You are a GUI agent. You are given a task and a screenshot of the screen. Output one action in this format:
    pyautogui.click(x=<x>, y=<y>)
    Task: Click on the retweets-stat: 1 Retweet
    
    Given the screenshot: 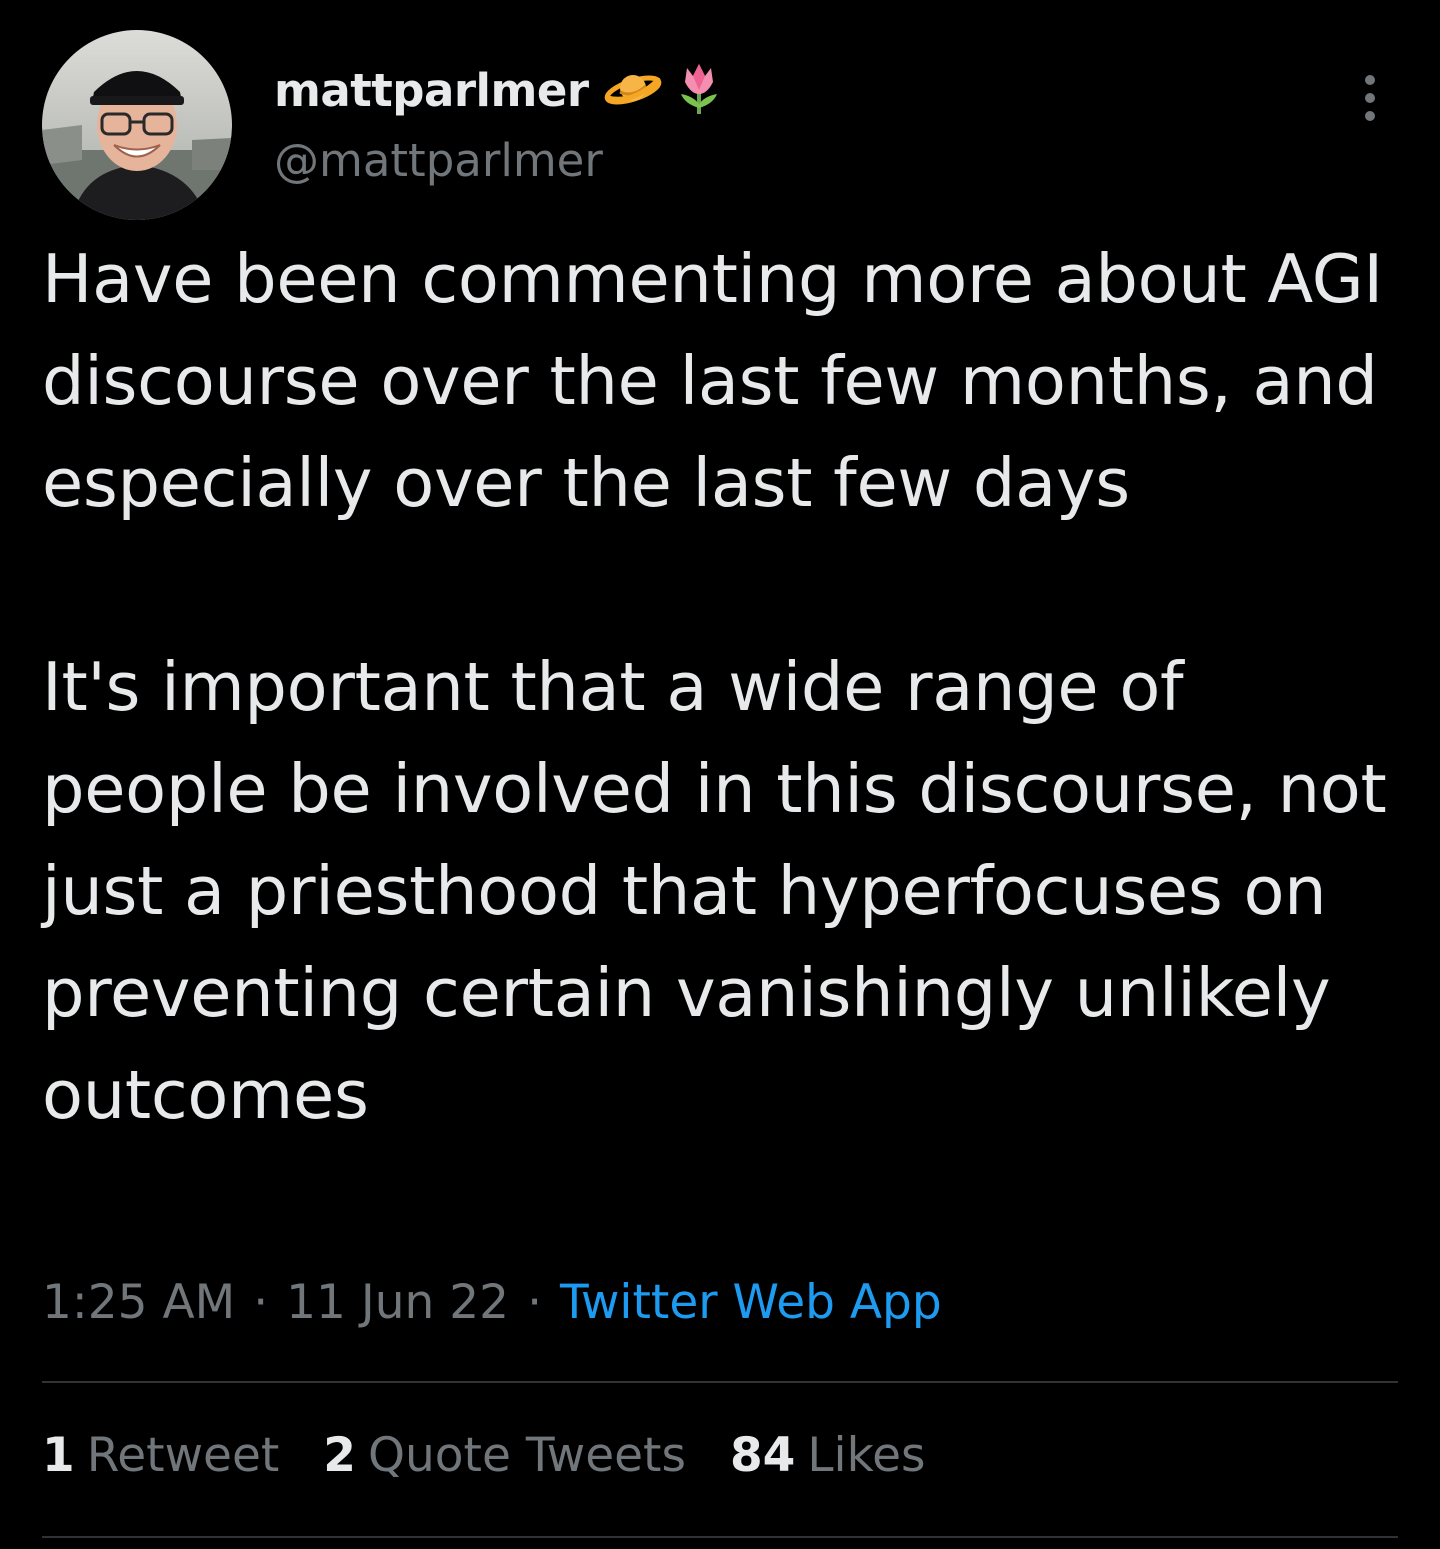 What is the action you would take?
    pyautogui.click(x=160, y=1455)
    